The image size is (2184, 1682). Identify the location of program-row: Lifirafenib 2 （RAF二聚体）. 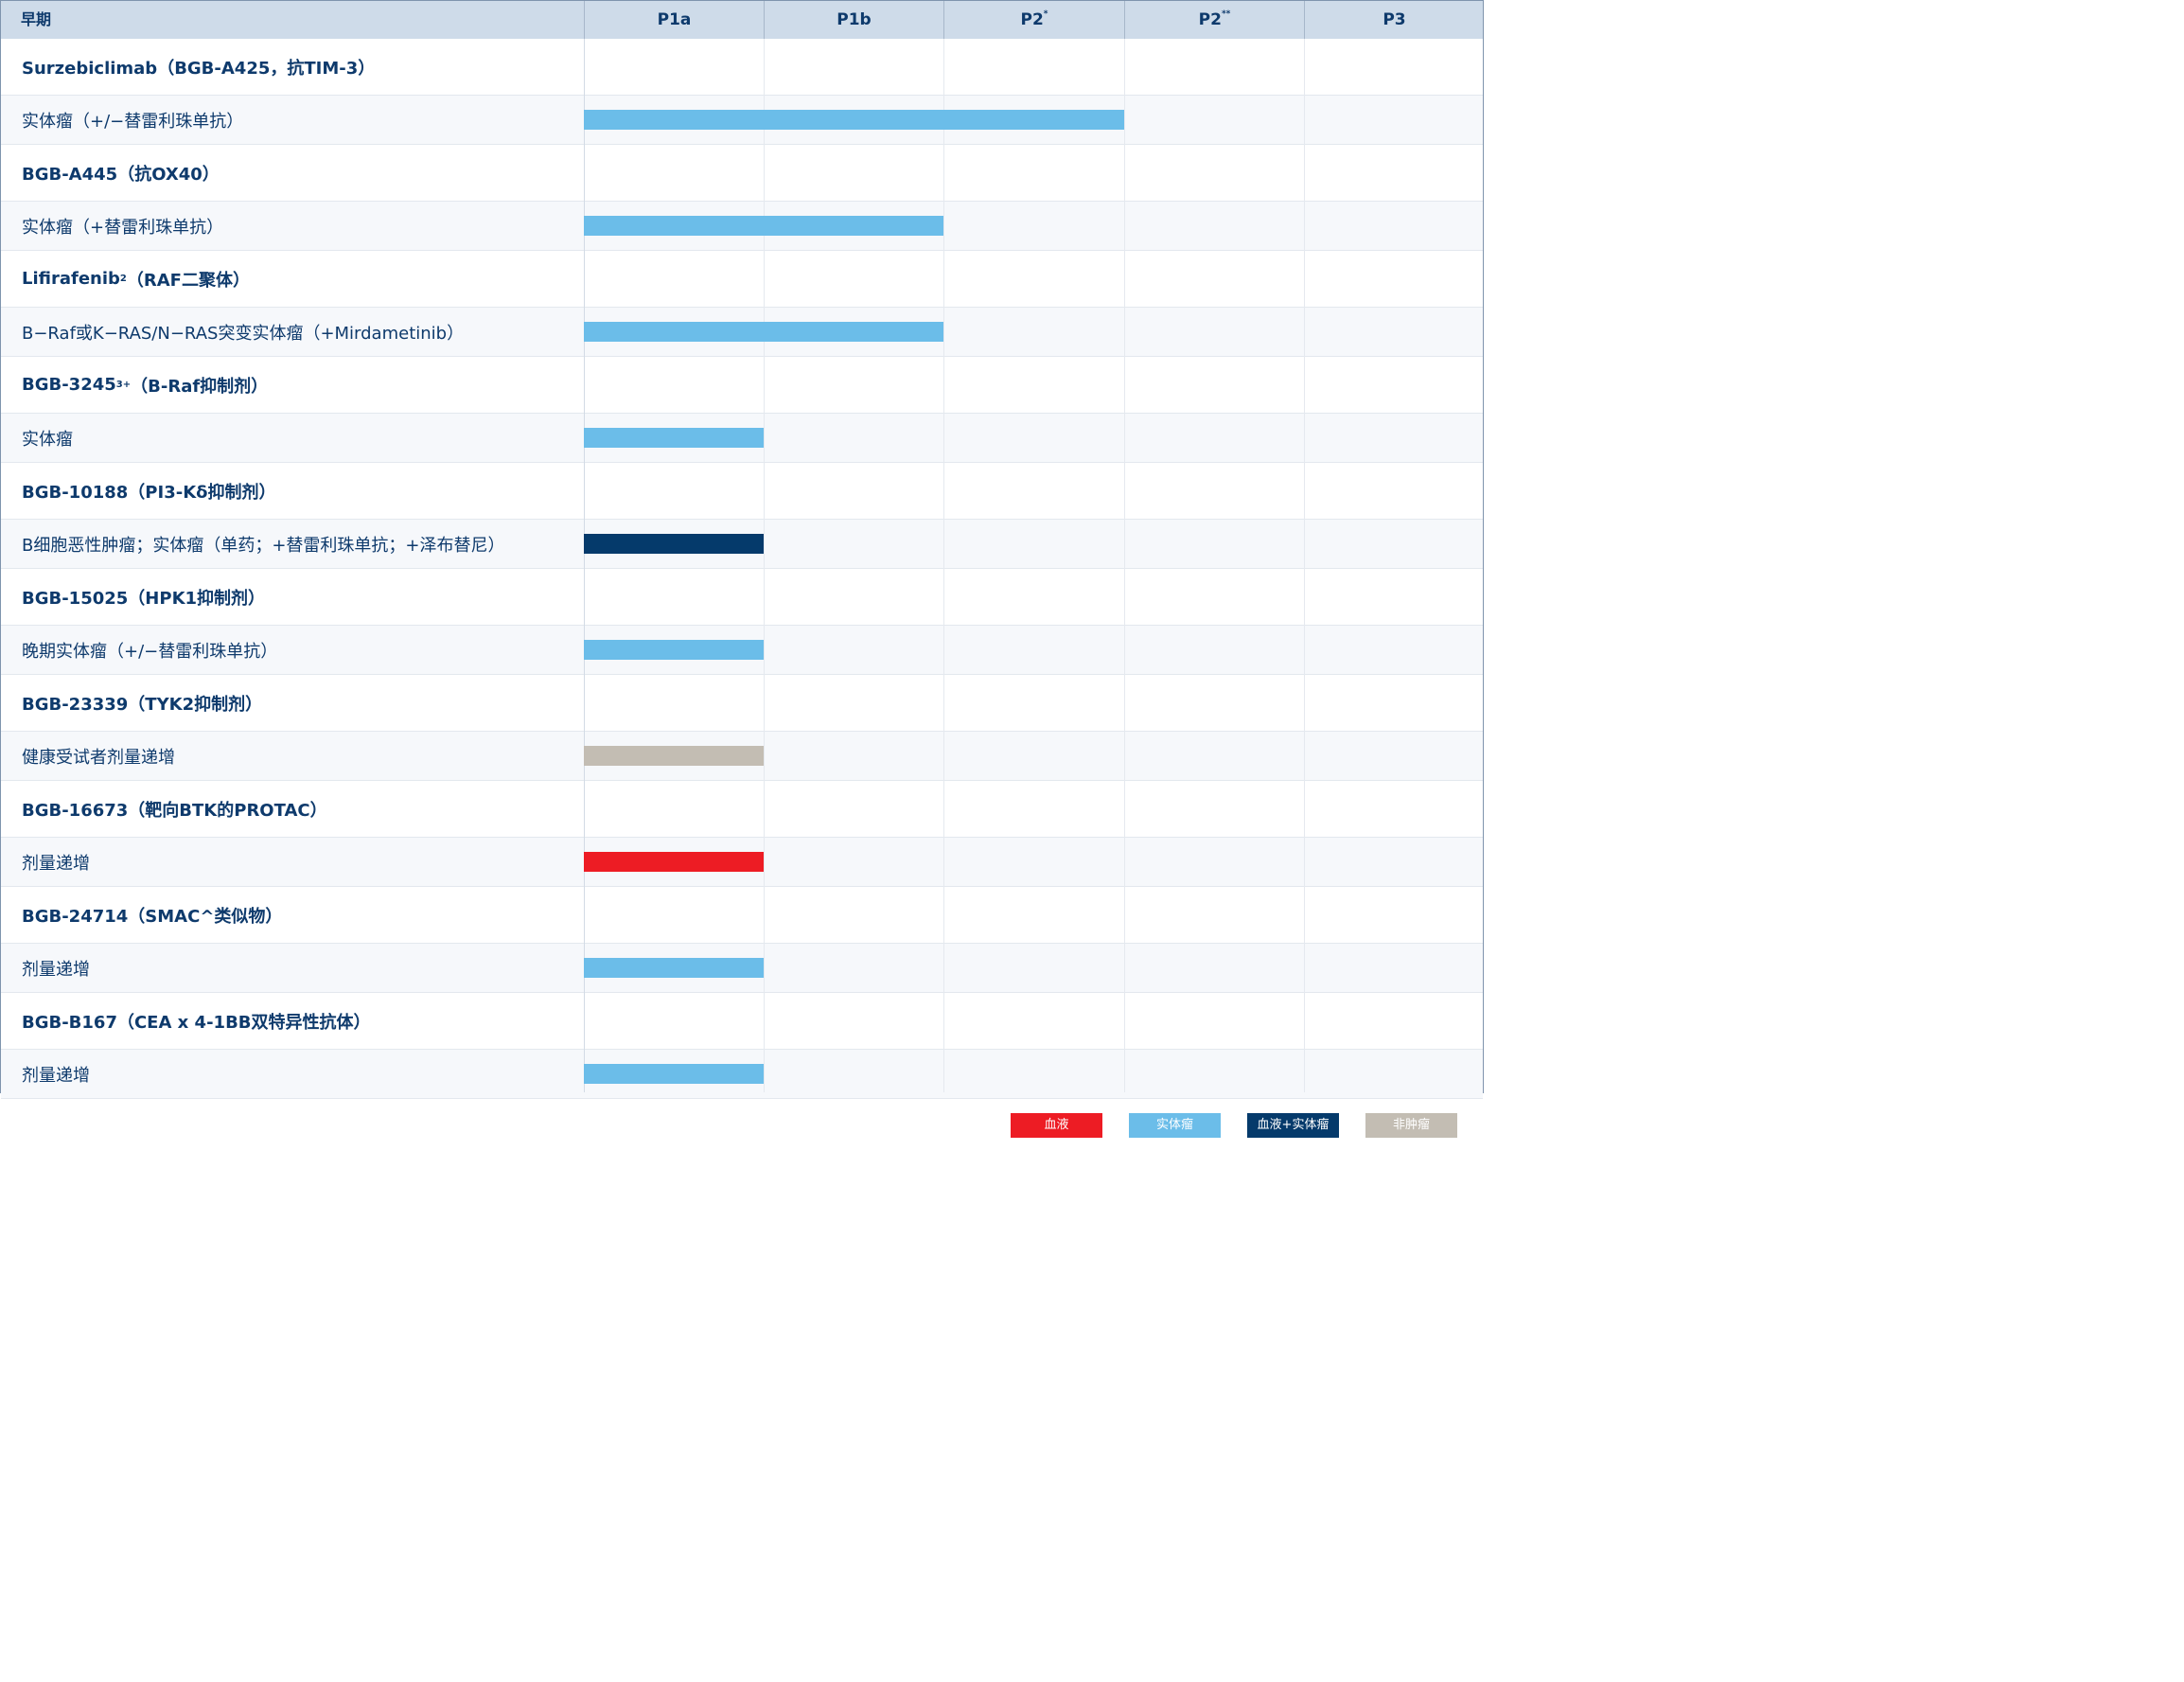
(742, 279).